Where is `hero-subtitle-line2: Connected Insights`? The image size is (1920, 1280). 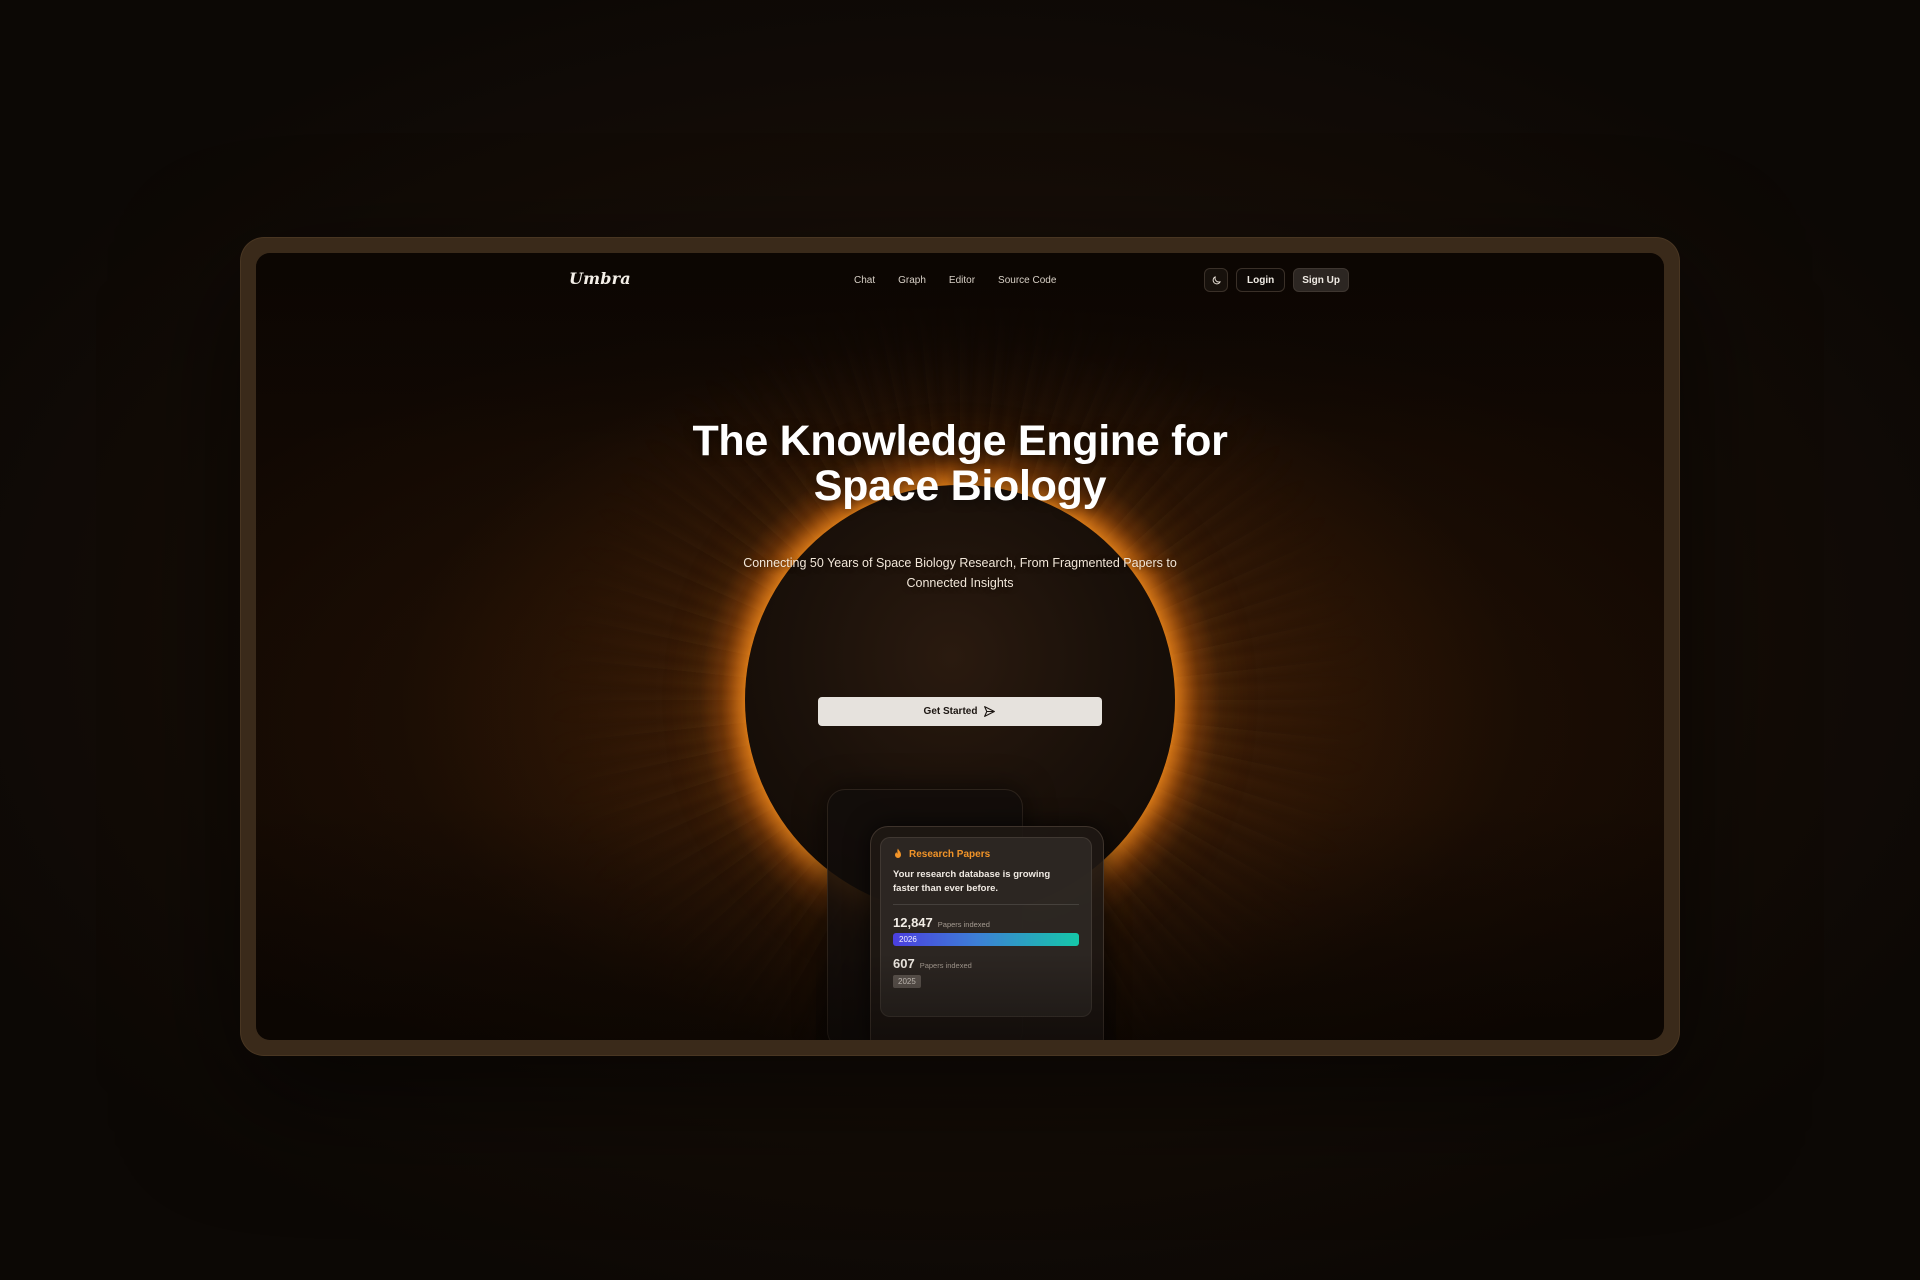
hero-subtitle-line2: Connected Insights is located at coordinates (960, 583).